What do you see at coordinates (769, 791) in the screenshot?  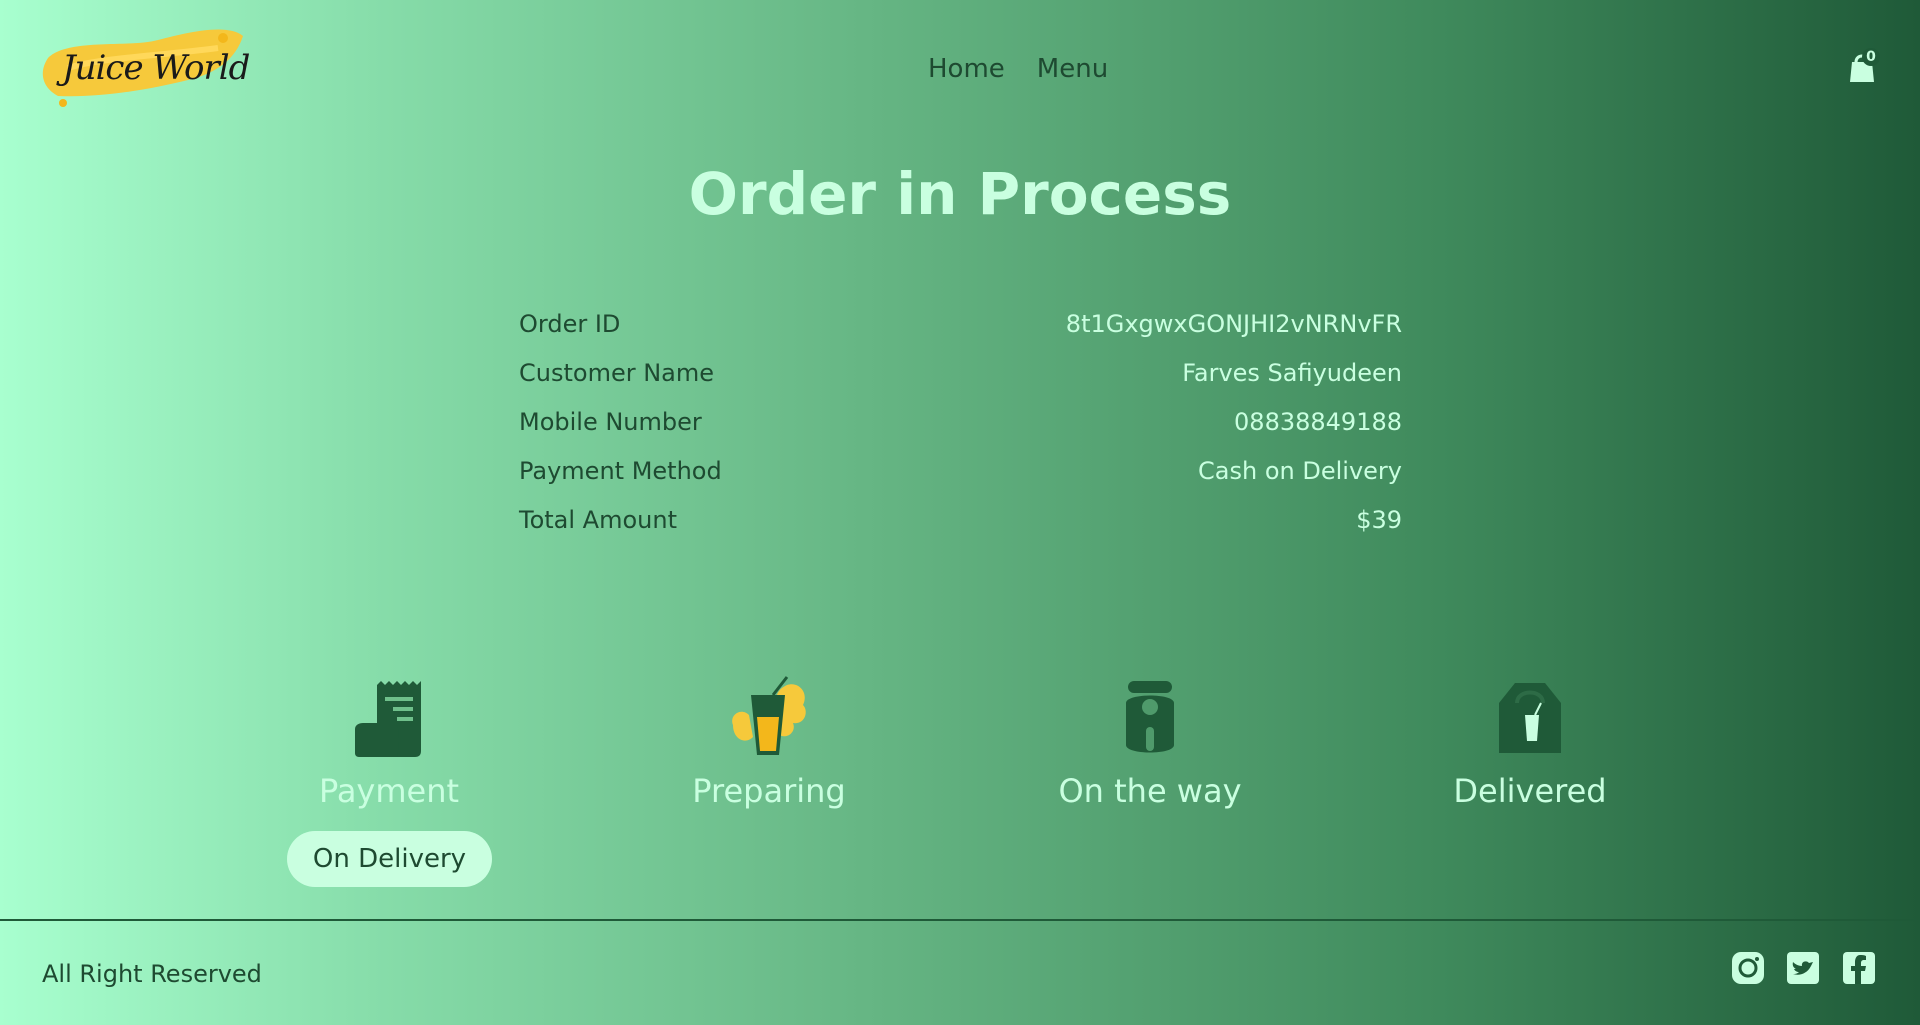 I see `step-label: Preparing` at bounding box center [769, 791].